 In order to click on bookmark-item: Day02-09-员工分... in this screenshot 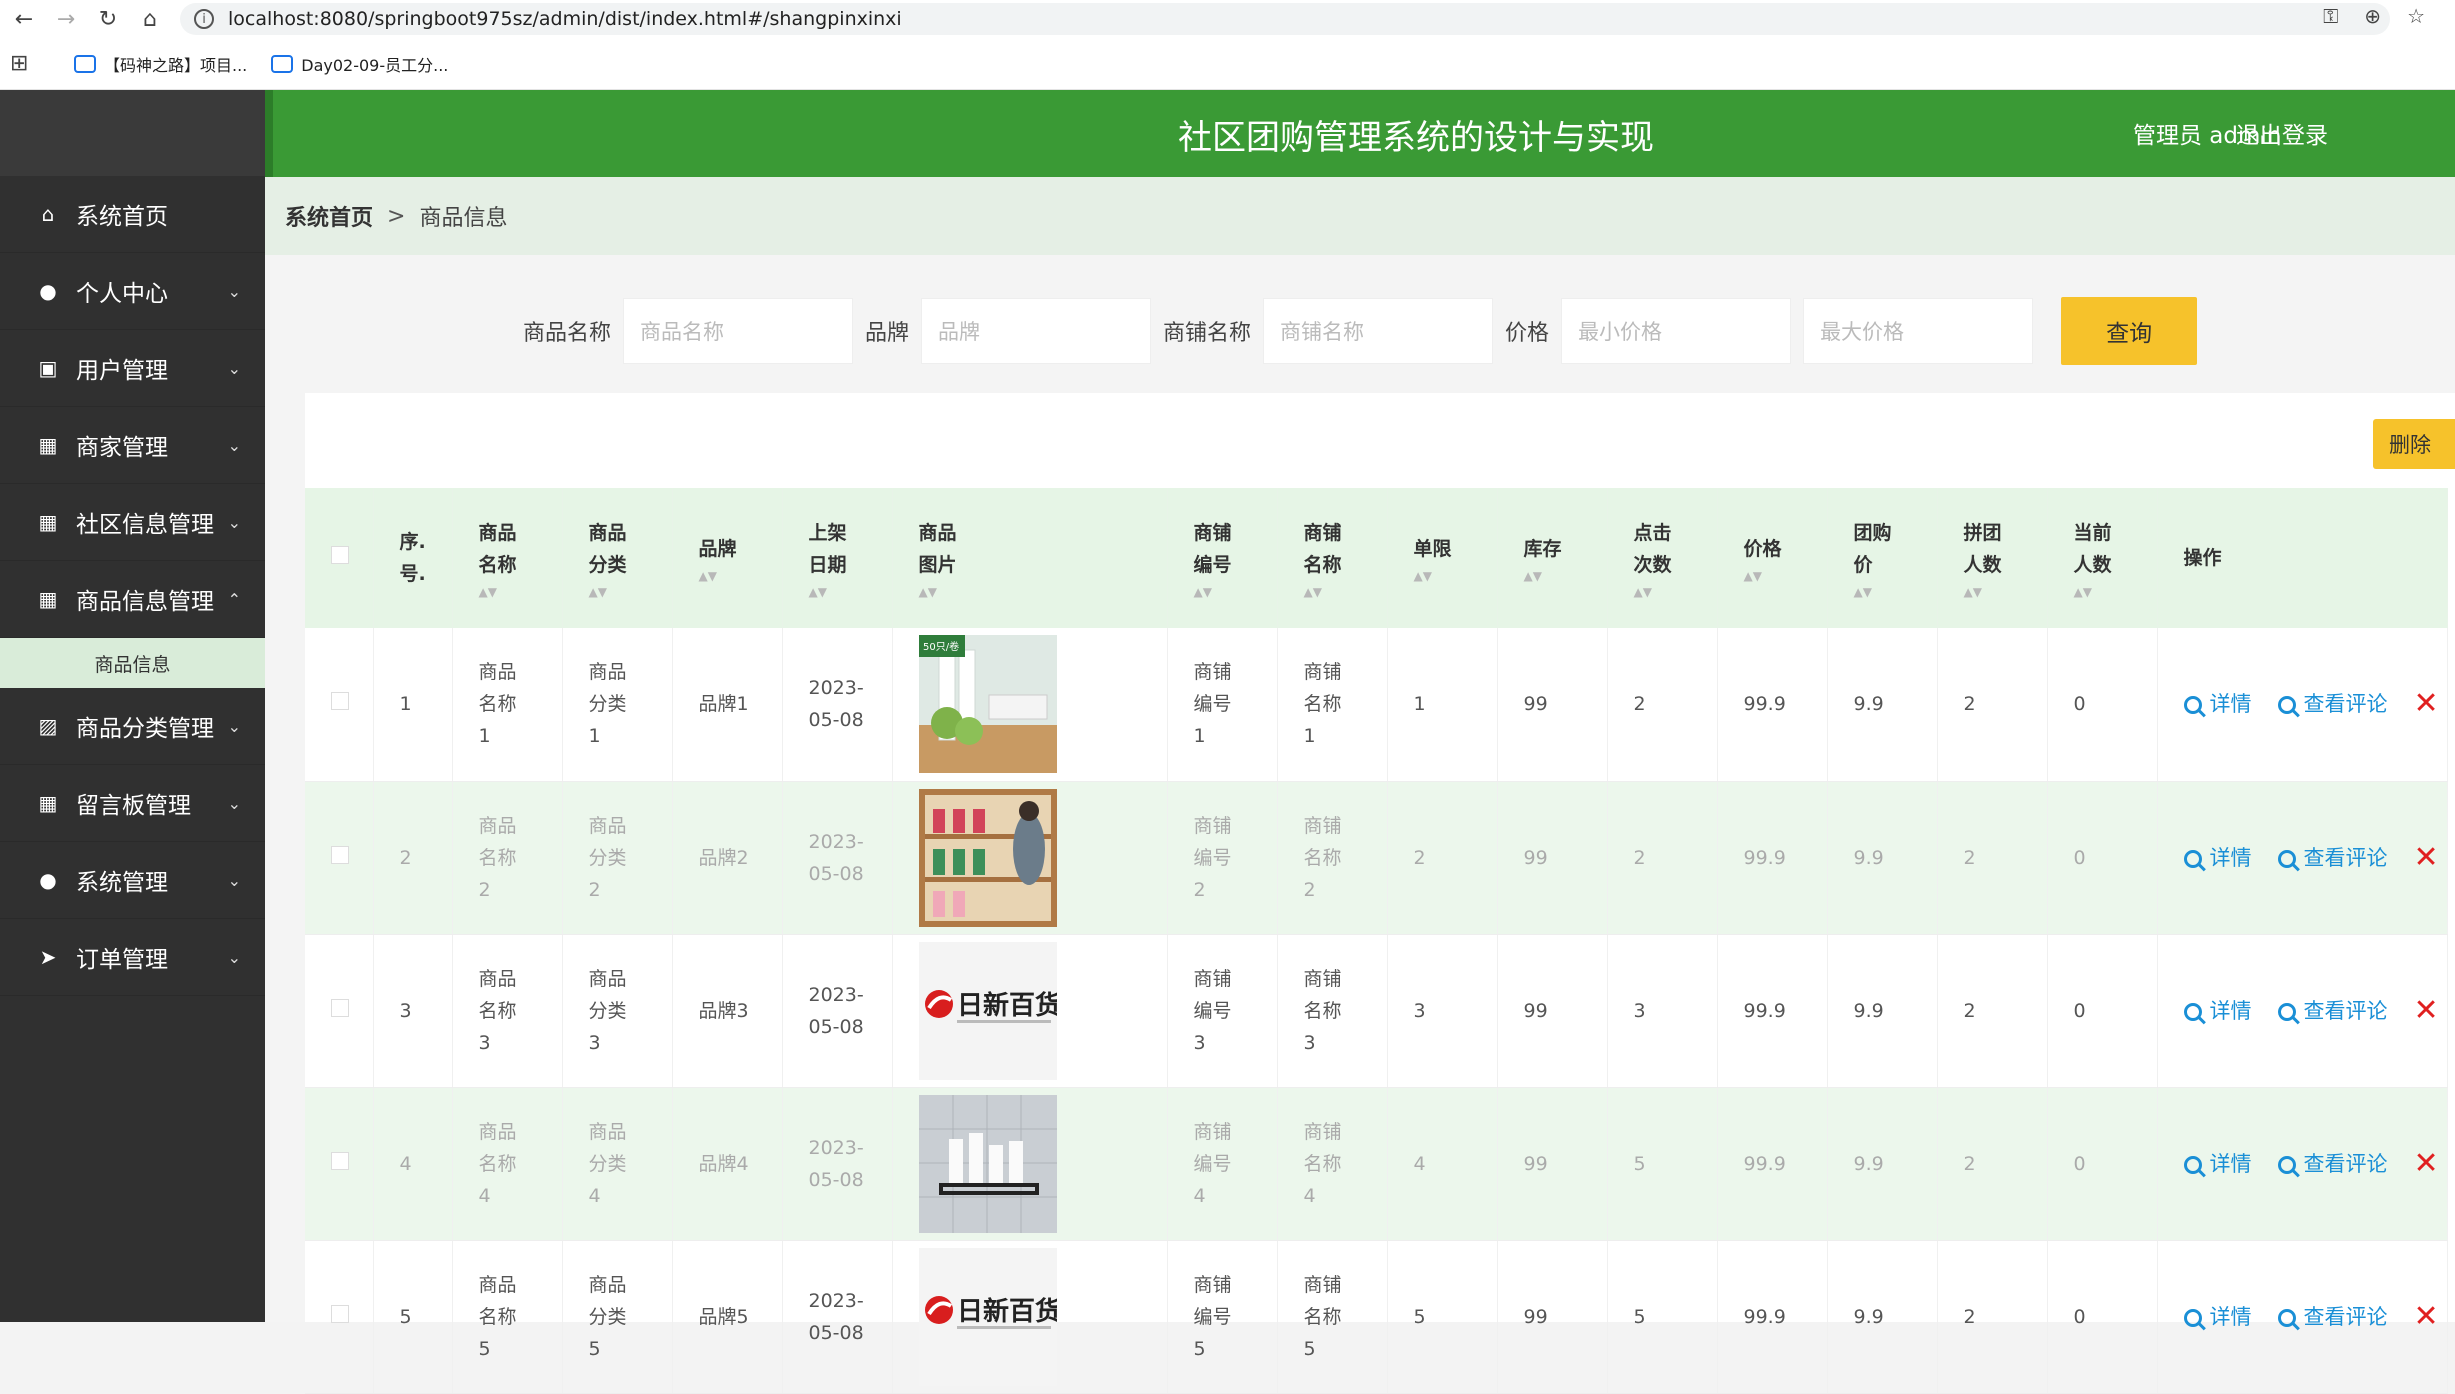, I will do `click(359, 64)`.